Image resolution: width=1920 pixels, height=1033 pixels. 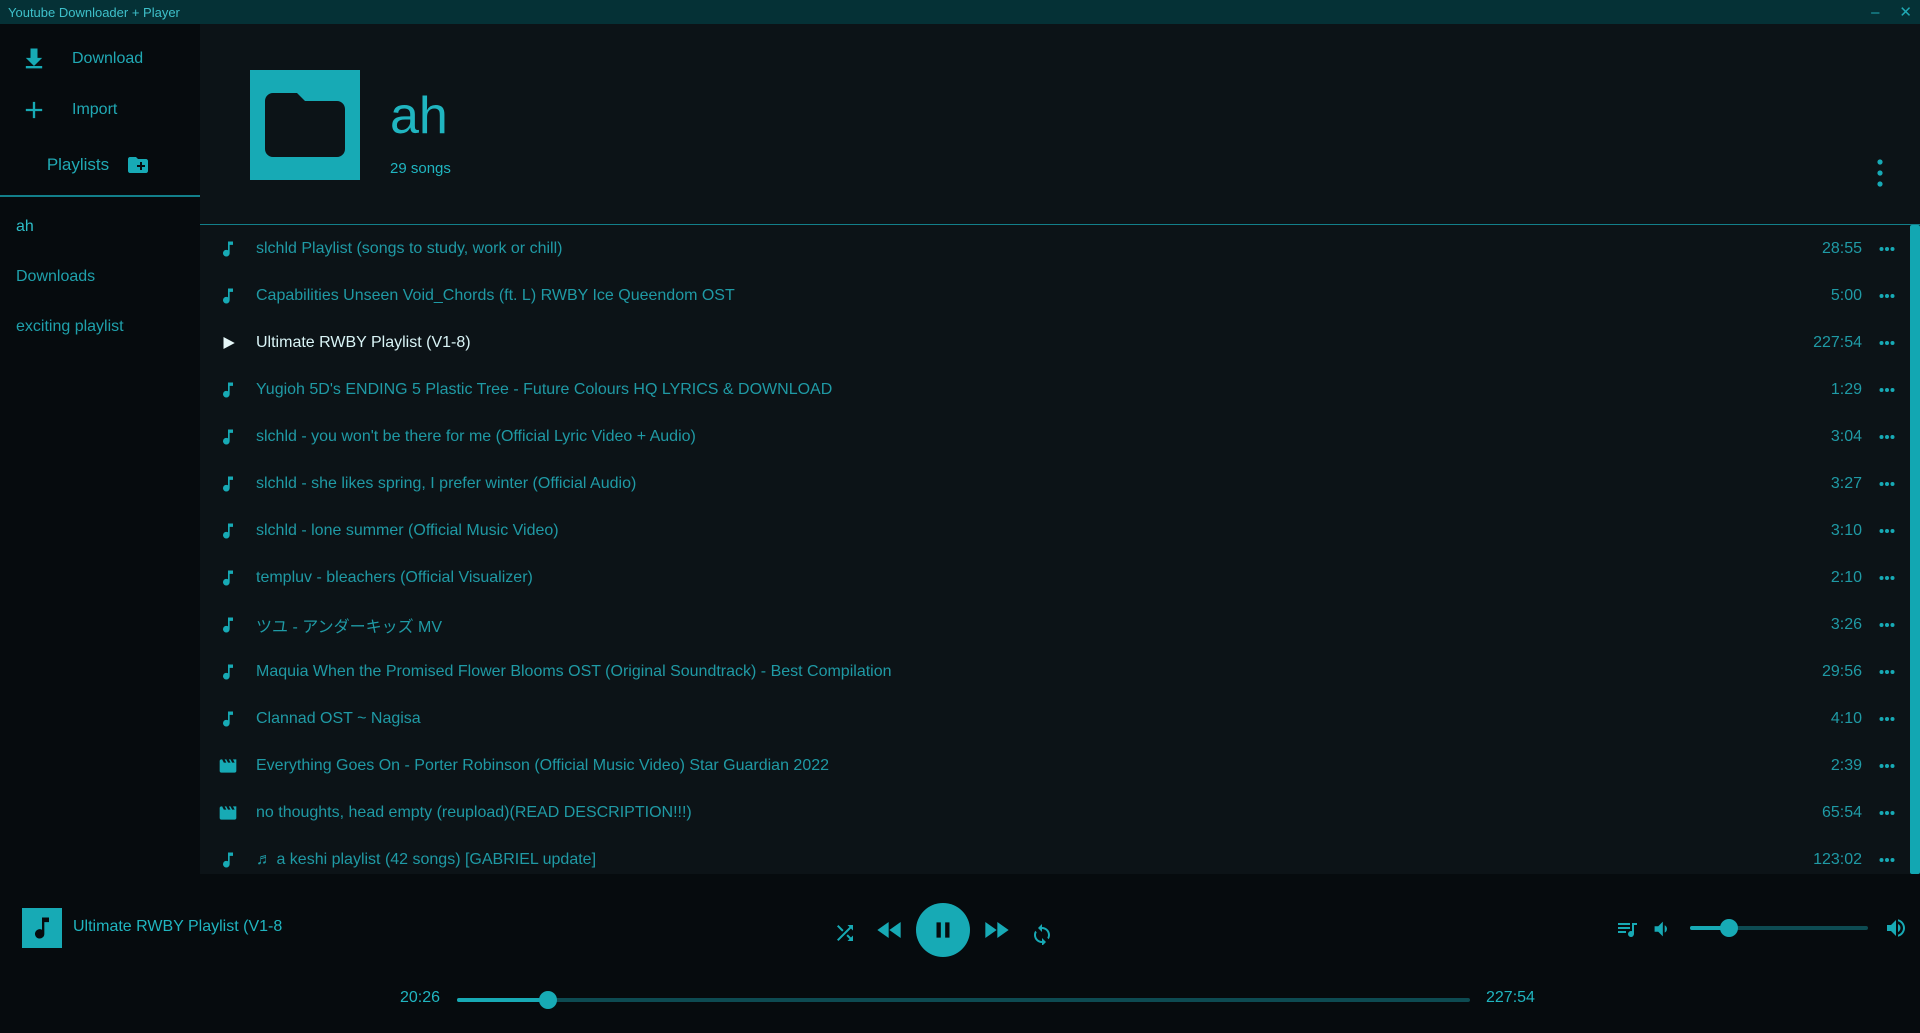 What do you see at coordinates (94, 12) in the screenshot?
I see `window-title: Youtube Downloader + Player` at bounding box center [94, 12].